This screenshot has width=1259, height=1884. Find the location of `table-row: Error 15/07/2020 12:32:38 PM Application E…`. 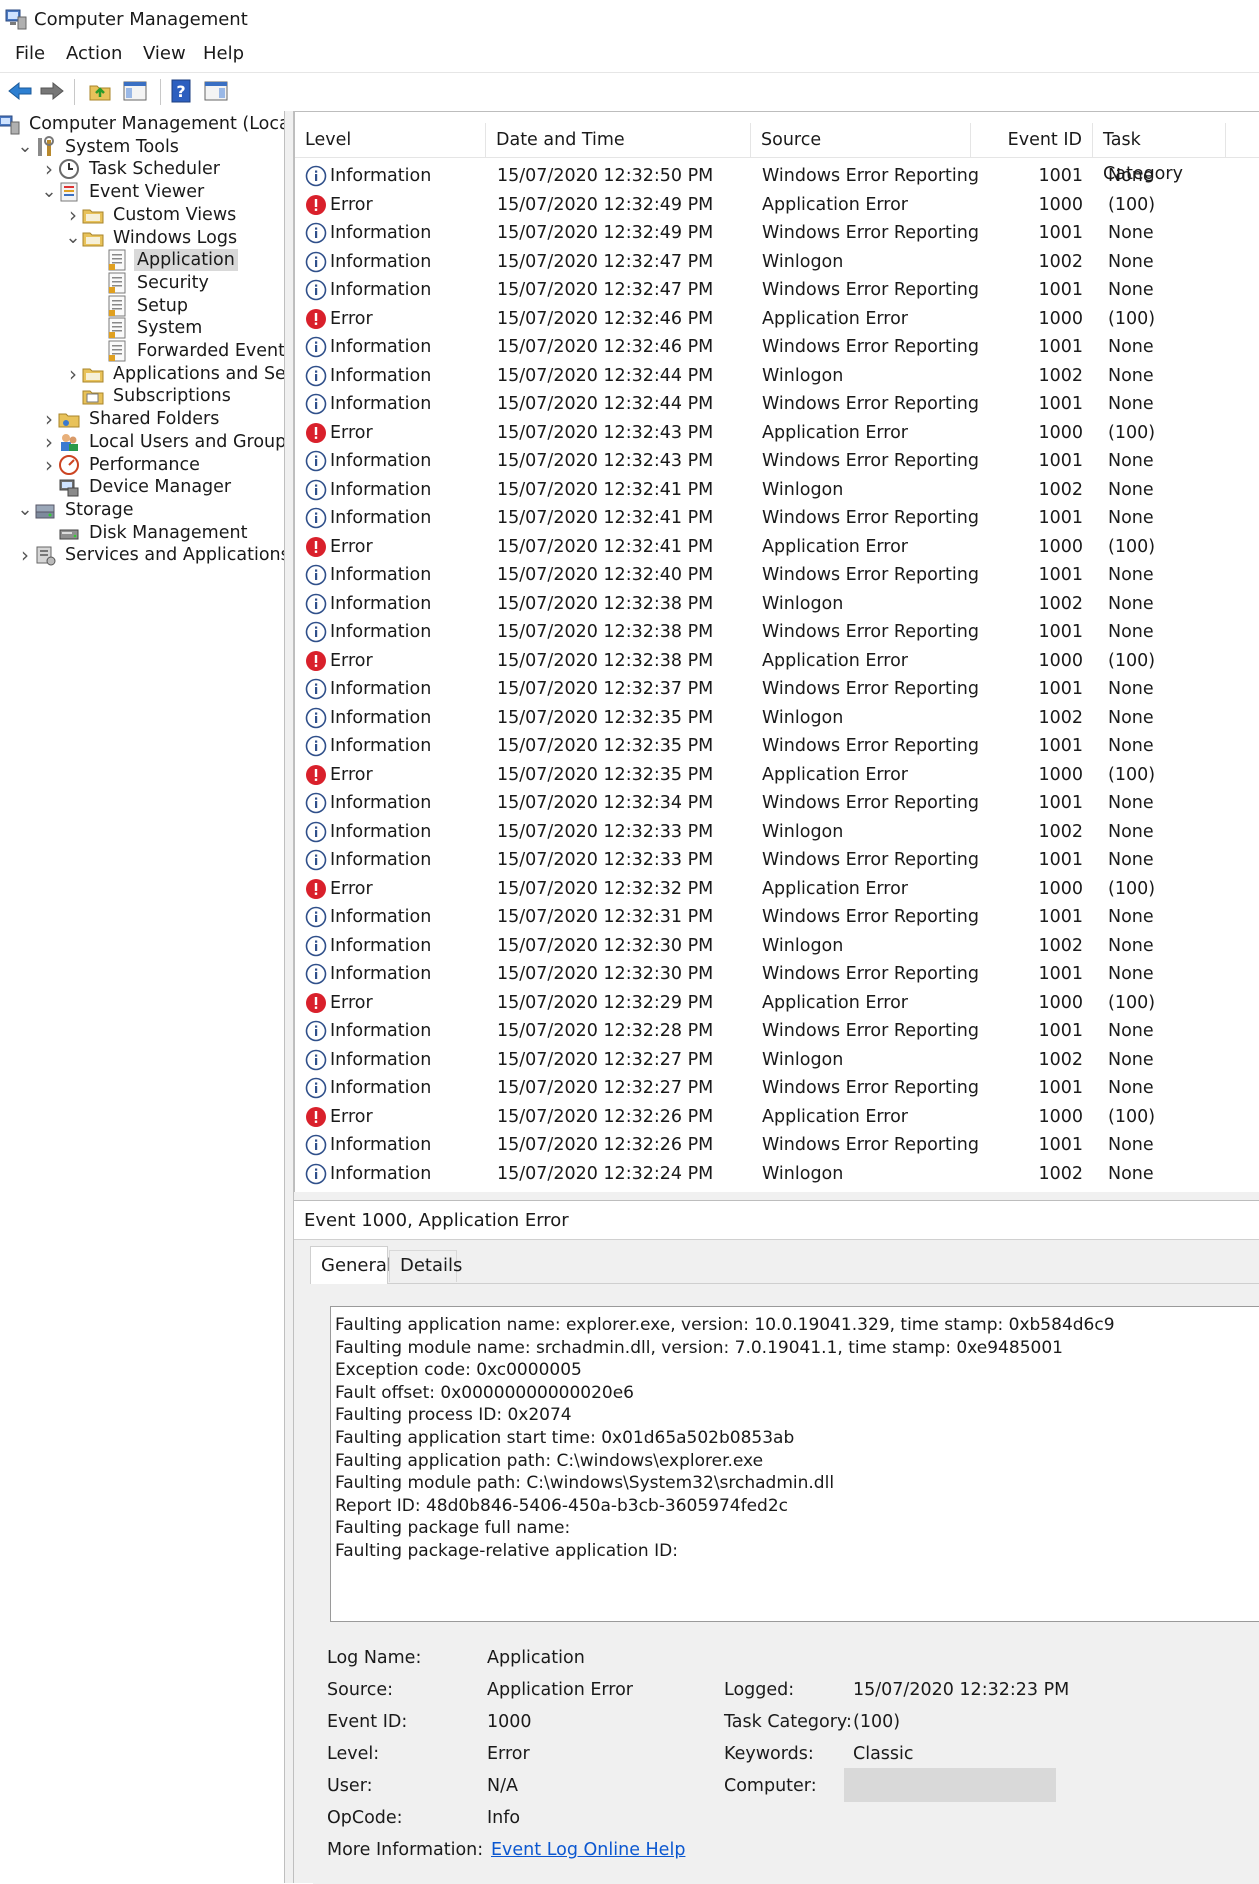

table-row: Error 15/07/2020 12:32:38 PM Application E… is located at coordinates (777, 661).